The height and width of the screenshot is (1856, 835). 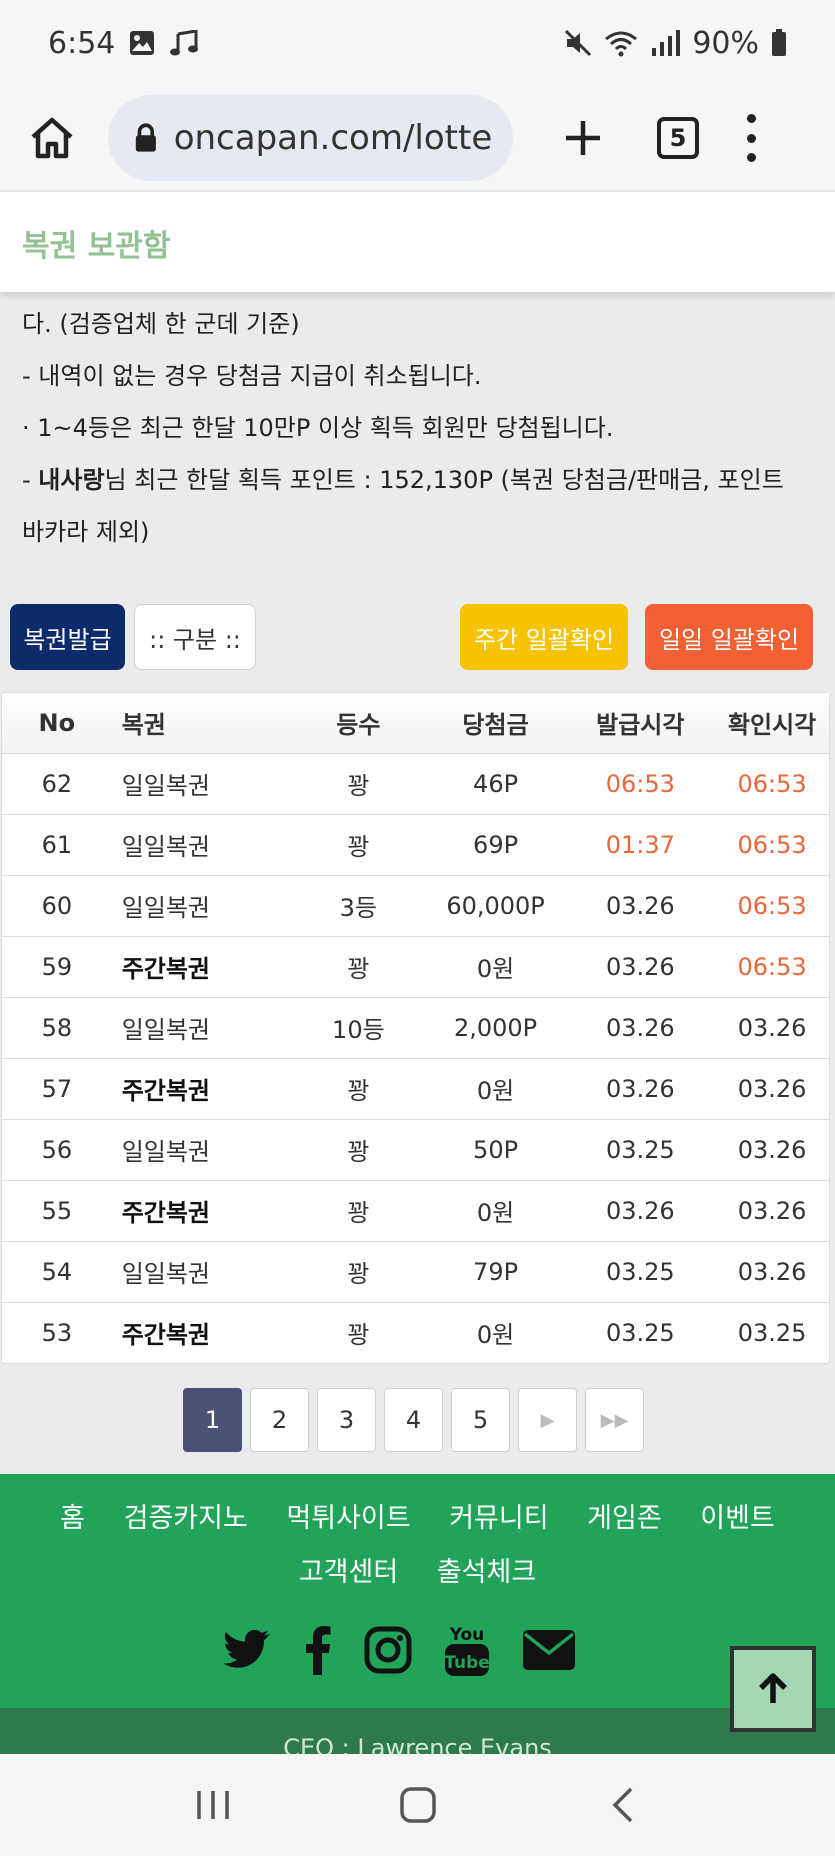 I want to click on table-row: 60 일일복권 3등 60,000P 03.26 06:53, so click(x=415, y=906).